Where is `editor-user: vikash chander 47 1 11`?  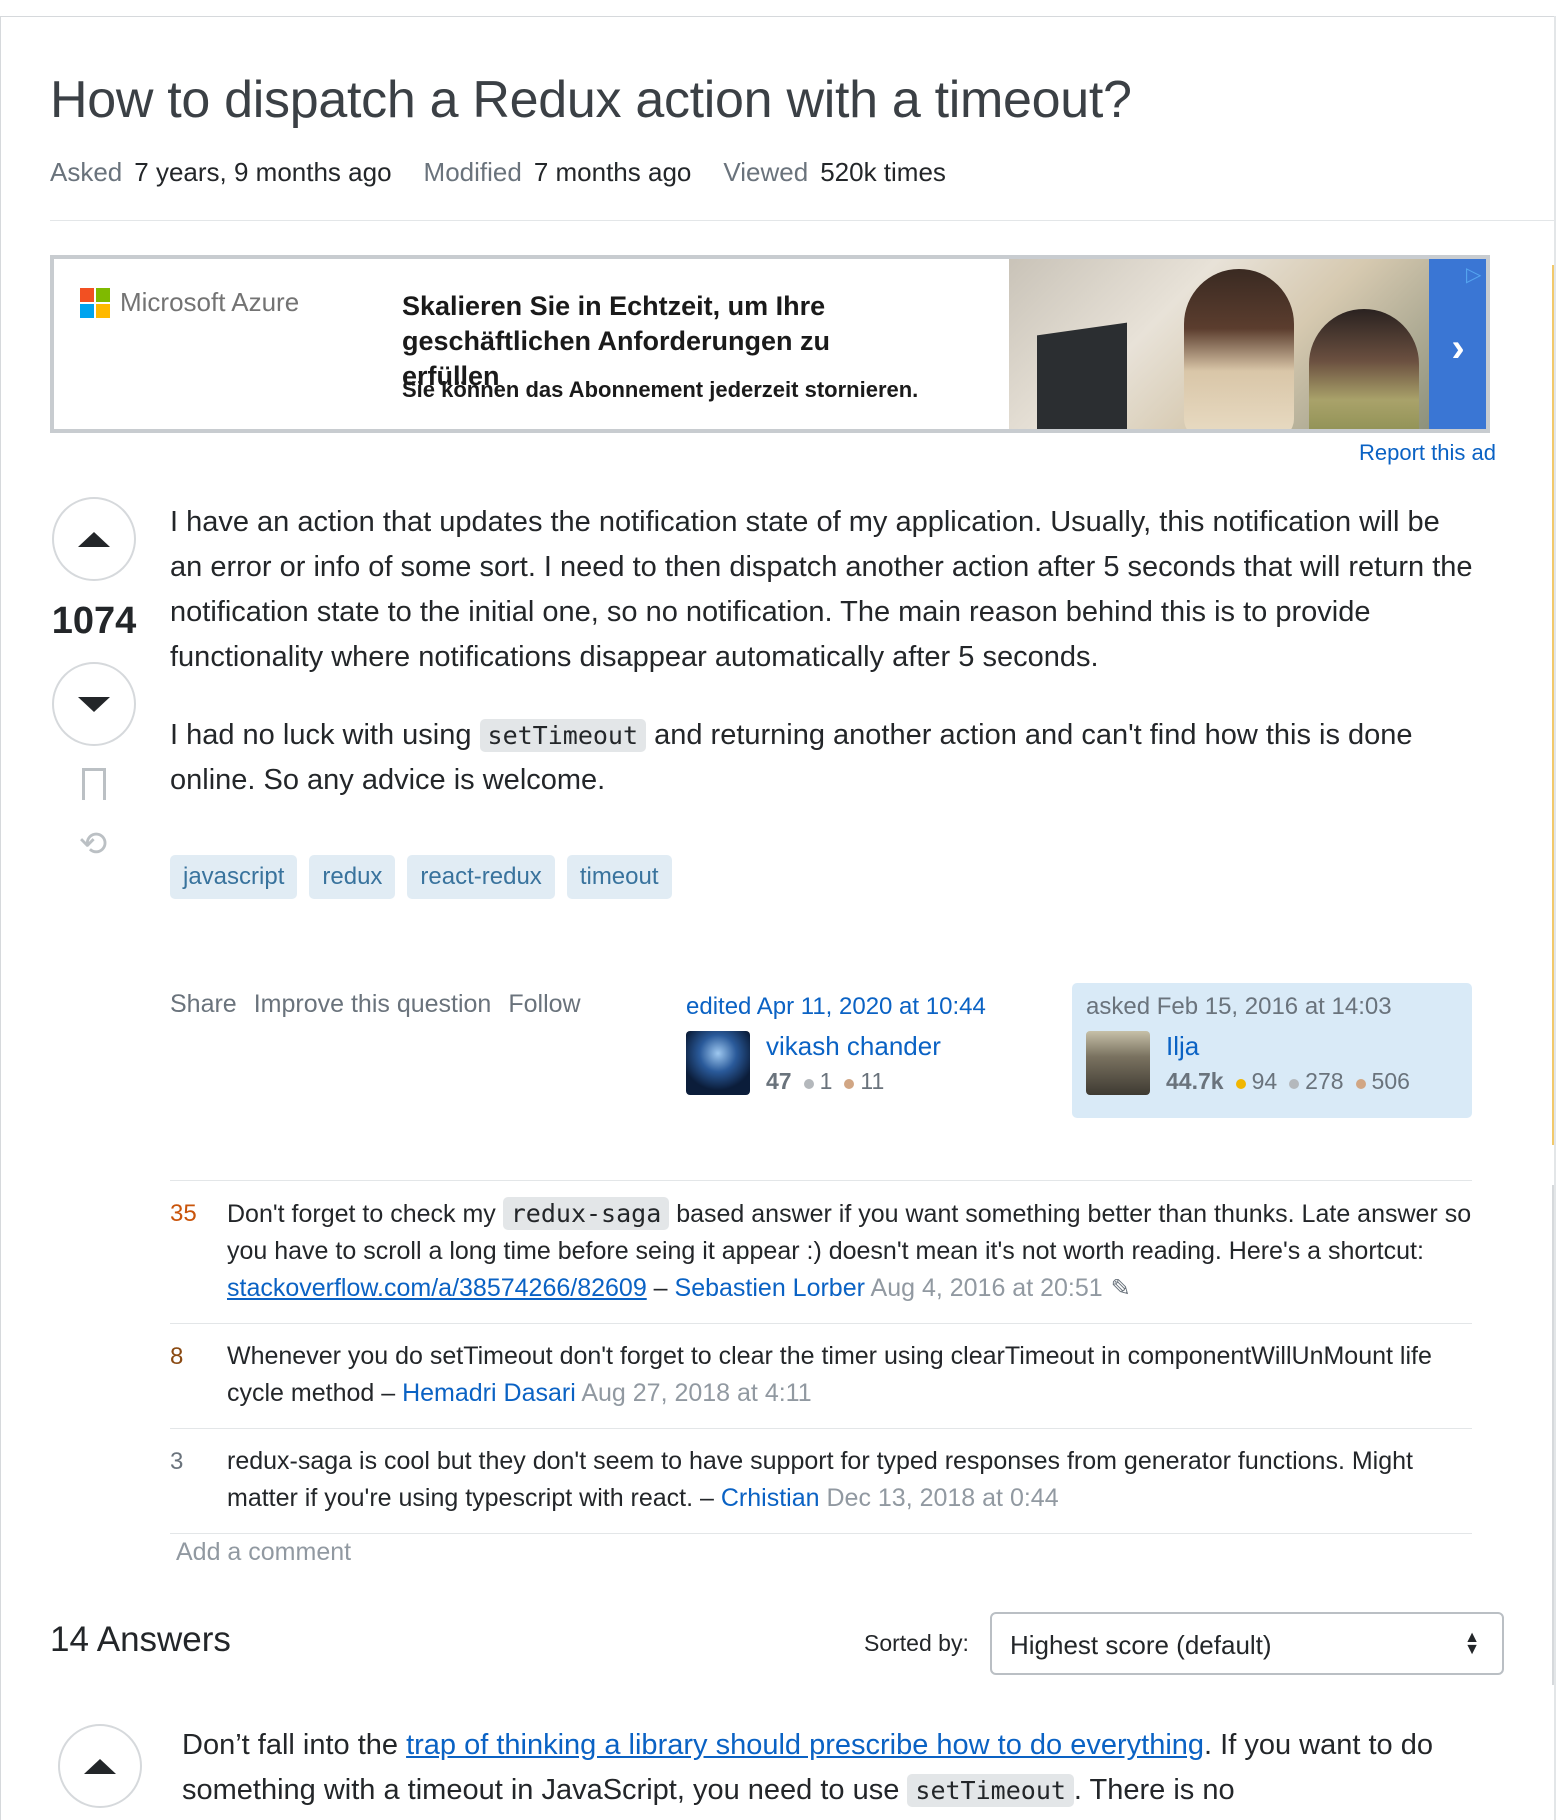
editor-user: vikash chander 47 1 11 is located at coordinates (872, 1063).